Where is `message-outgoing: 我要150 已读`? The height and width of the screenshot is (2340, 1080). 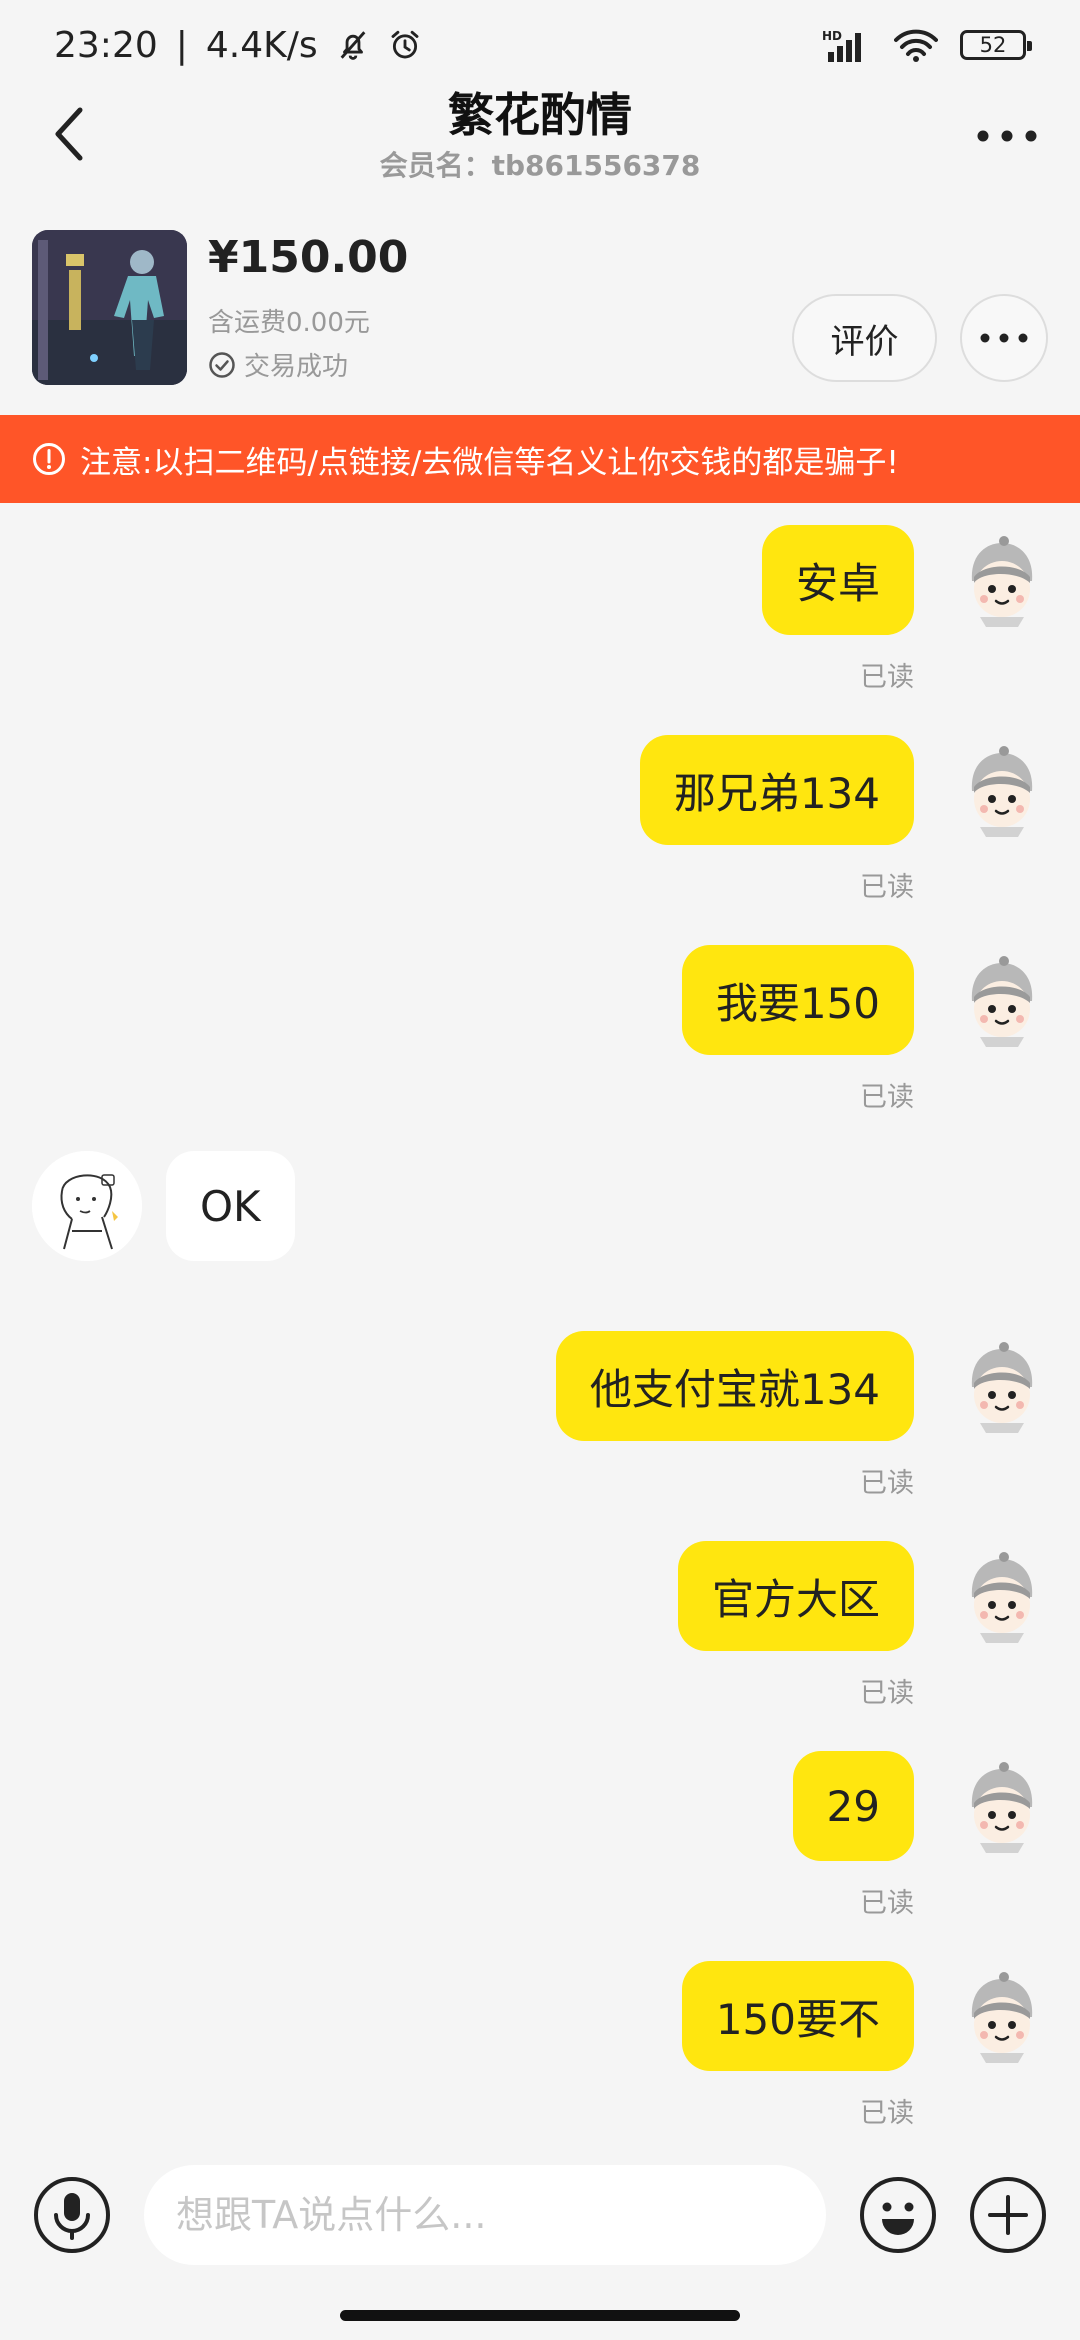
message-outgoing: 我要150 已读 is located at coordinates (540, 1029).